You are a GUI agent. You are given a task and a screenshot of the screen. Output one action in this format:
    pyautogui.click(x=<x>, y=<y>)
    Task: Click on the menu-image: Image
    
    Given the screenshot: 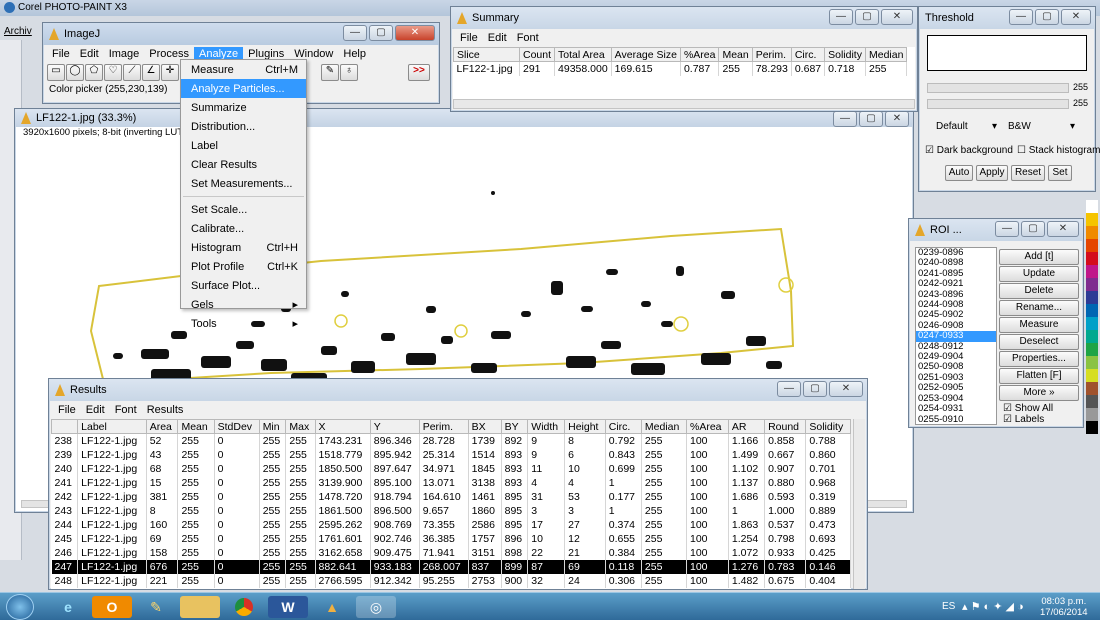 What is the action you would take?
    pyautogui.click(x=124, y=54)
    